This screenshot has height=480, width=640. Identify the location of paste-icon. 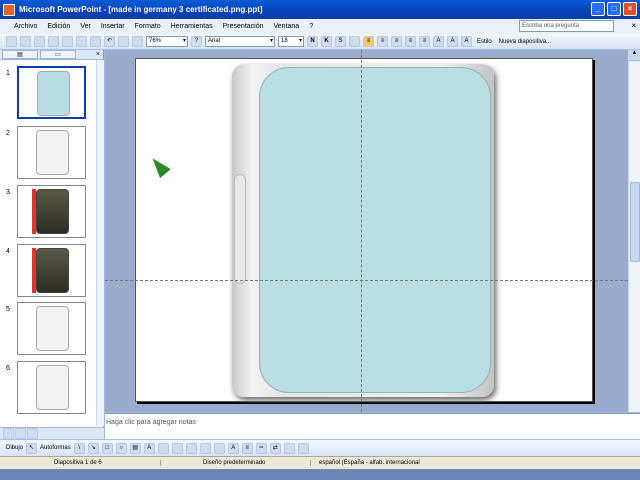
(95, 41).